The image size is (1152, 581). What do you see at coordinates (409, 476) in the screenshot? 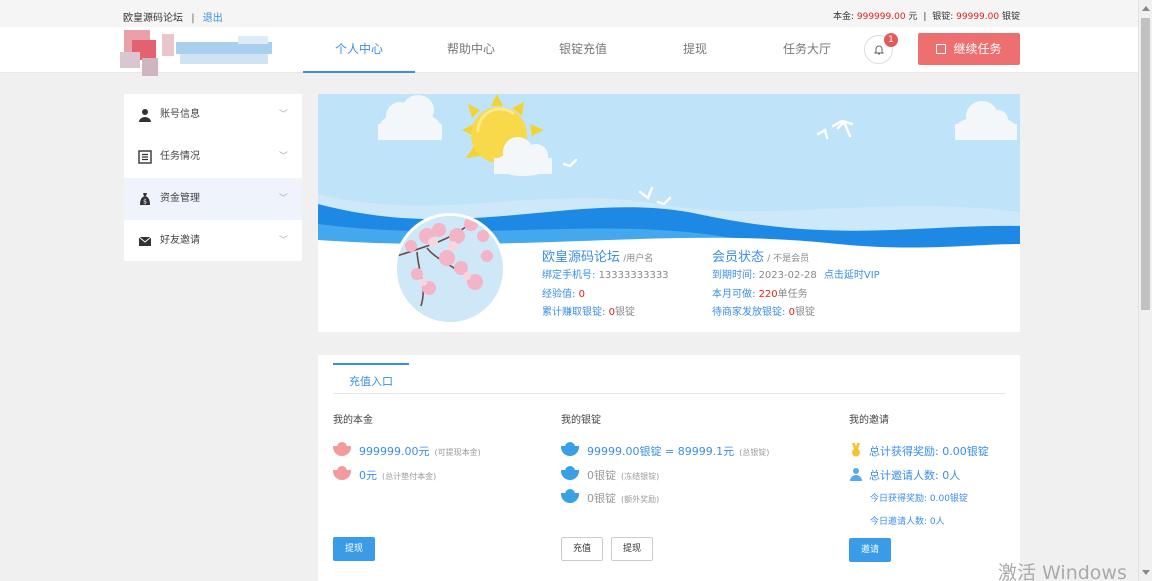
I see `advanced-note: (总计垫付本金)` at bounding box center [409, 476].